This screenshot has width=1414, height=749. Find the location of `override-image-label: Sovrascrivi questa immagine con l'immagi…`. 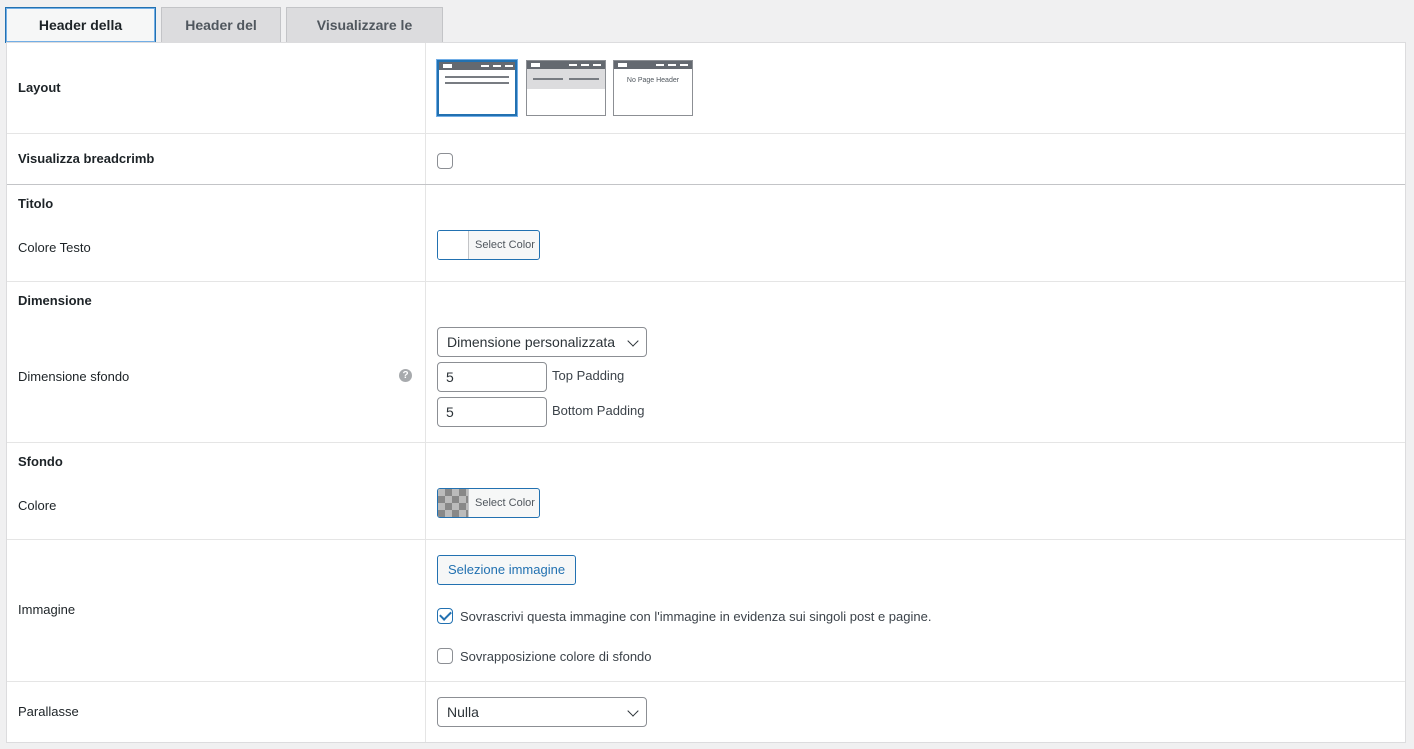

override-image-label: Sovrascrivi questa immagine con l'immagi… is located at coordinates (696, 616).